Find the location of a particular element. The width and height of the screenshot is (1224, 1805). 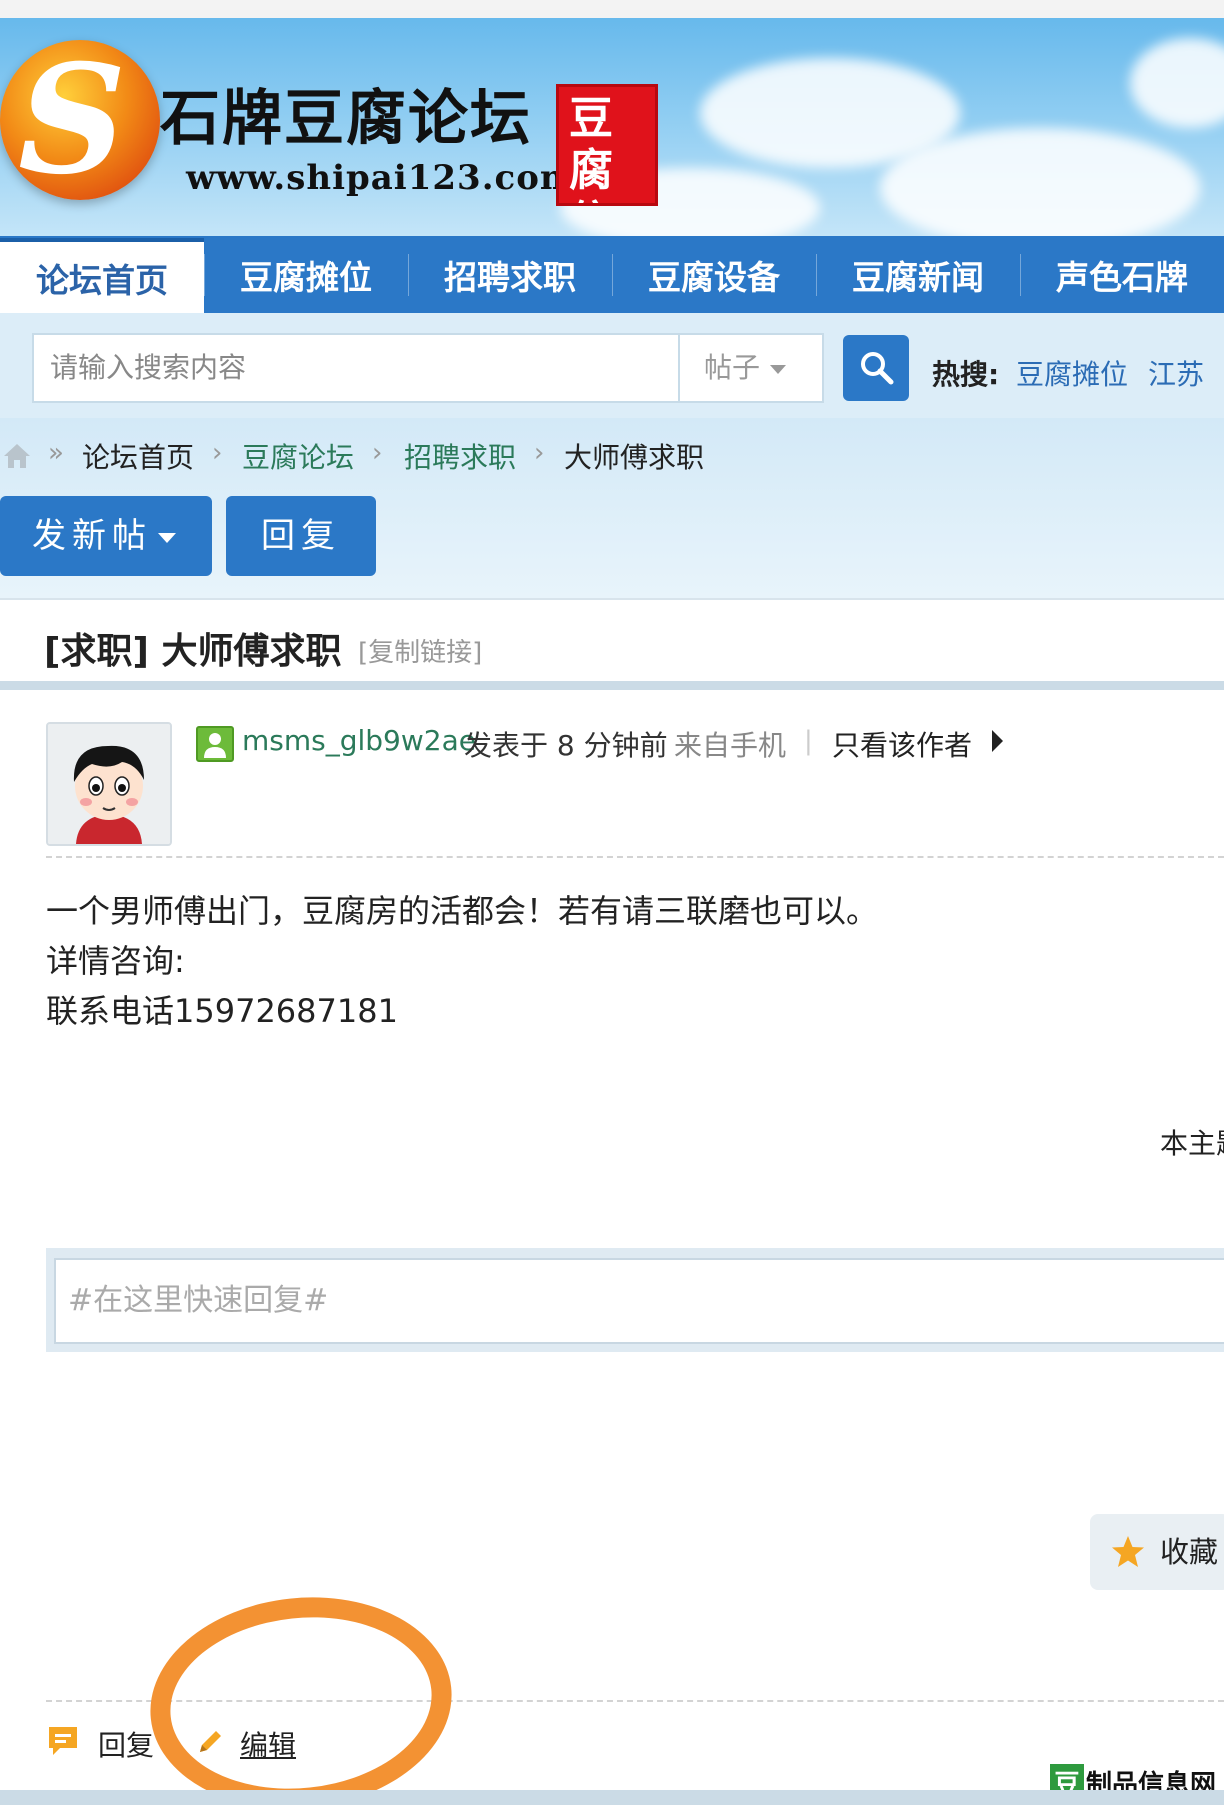

search-type-select: 帖子 is located at coordinates (751, 368).